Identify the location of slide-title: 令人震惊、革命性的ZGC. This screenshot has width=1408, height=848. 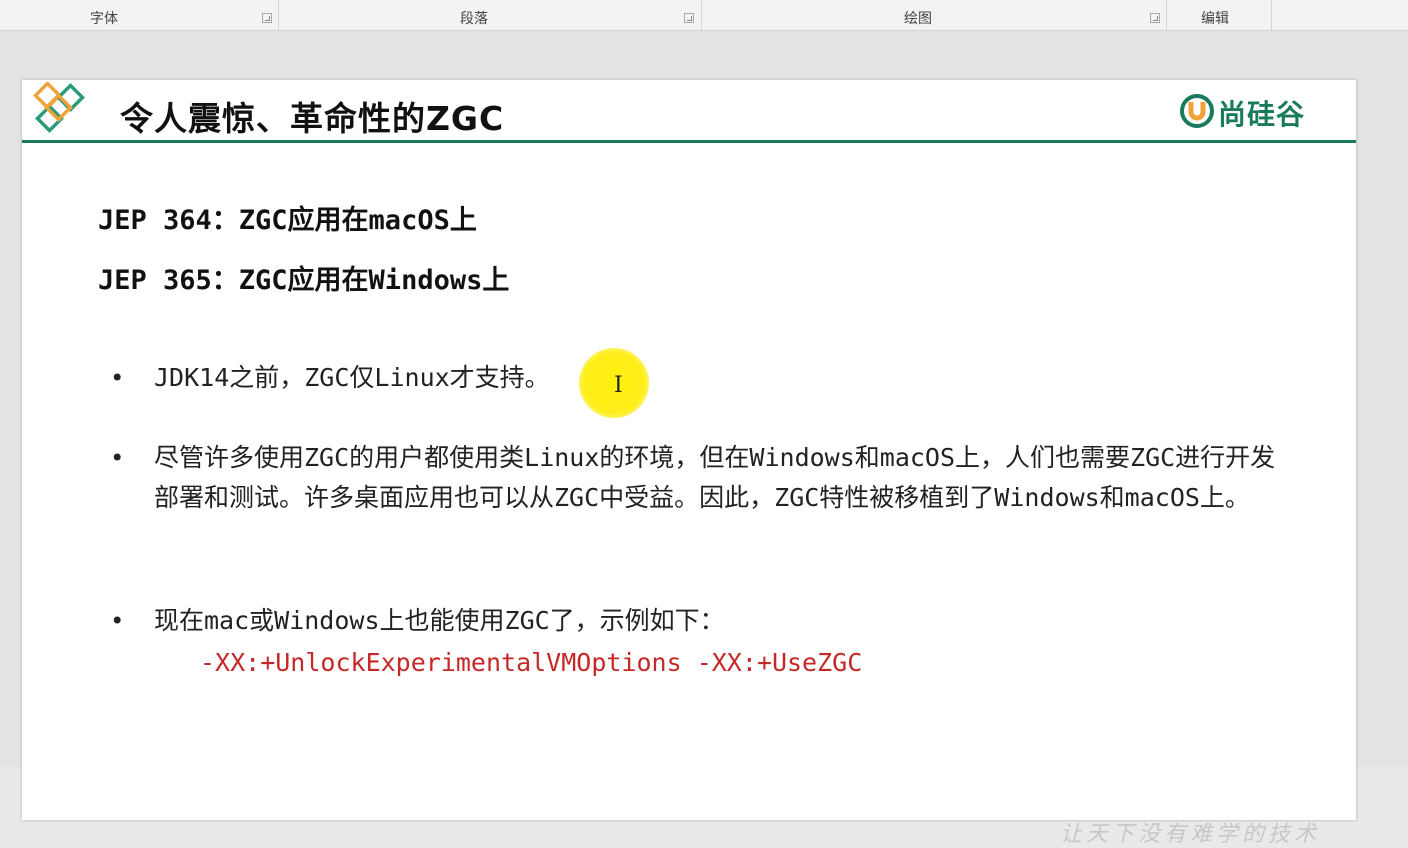
(312, 118).